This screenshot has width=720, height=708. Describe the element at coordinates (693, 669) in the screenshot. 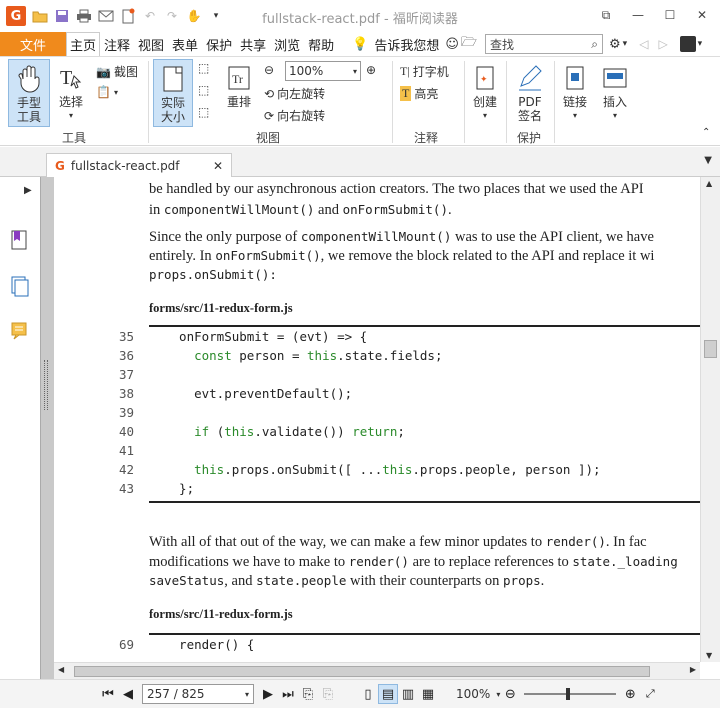

I see `scroll-right-icon: ▶` at that location.